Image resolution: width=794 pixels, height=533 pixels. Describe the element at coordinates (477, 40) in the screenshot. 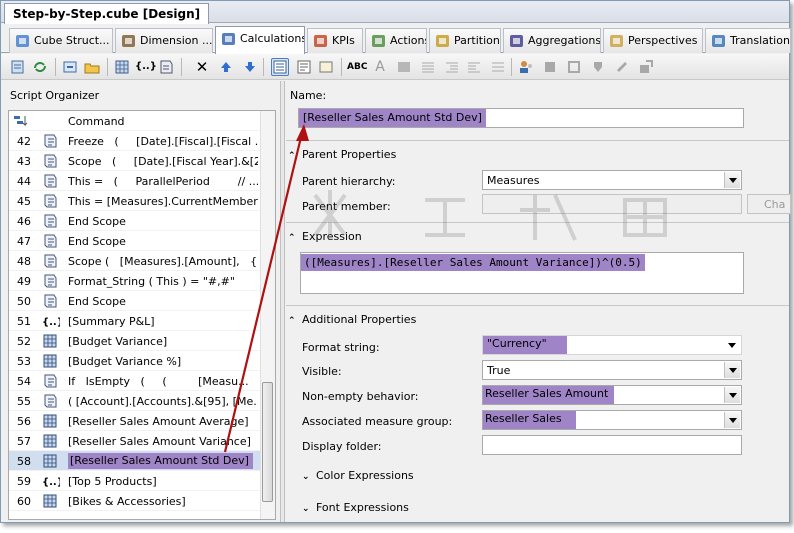

I see `tab-label: Partitions` at that location.